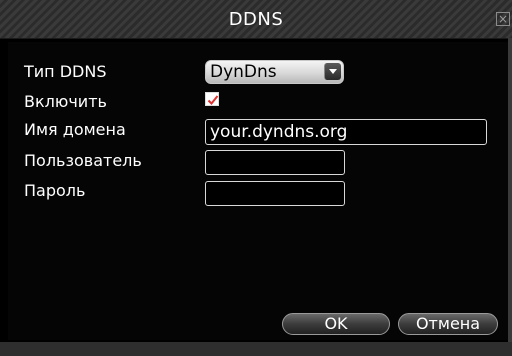  Describe the element at coordinates (65, 101) in the screenshot. I see `enable-label: Включить` at that location.